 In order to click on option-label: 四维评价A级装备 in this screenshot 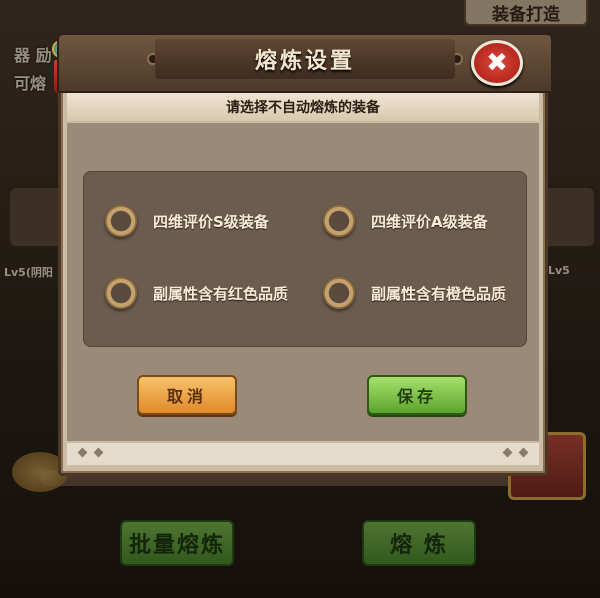, I will do `click(429, 221)`.